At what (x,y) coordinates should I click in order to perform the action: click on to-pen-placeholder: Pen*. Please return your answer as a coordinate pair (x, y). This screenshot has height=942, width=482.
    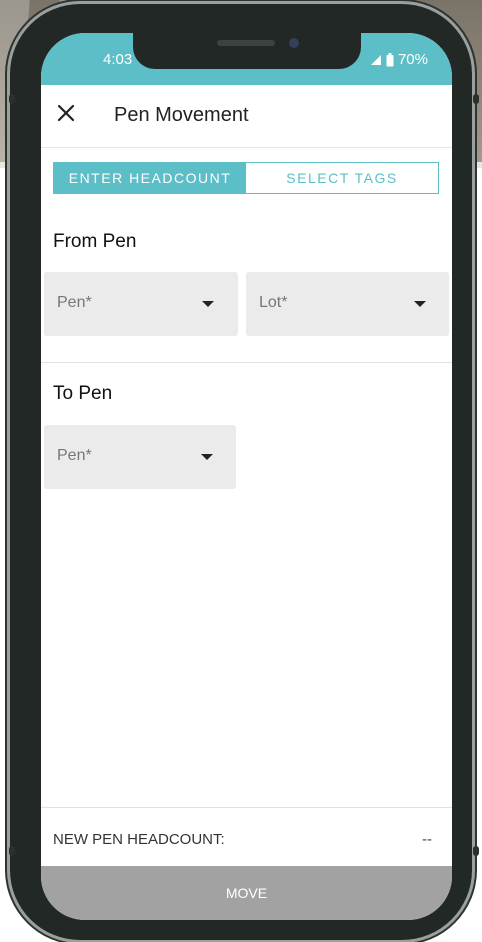
    Looking at the image, I should click on (74, 455).